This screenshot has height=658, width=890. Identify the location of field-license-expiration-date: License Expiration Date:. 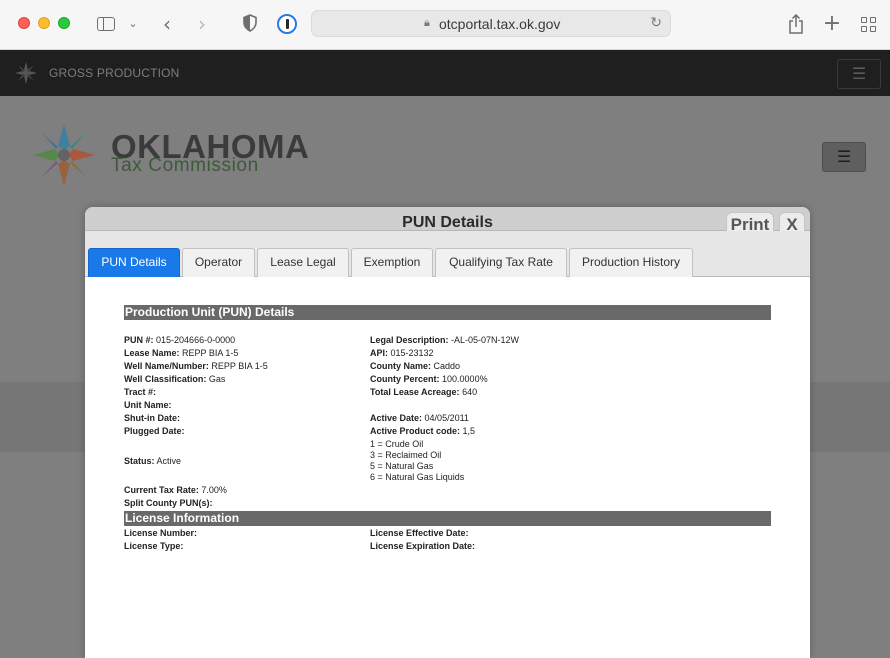
(423, 546).